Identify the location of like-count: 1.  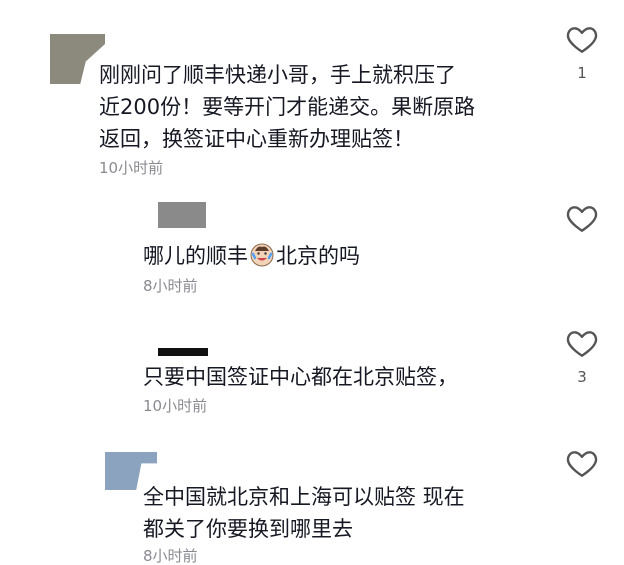
(582, 73).